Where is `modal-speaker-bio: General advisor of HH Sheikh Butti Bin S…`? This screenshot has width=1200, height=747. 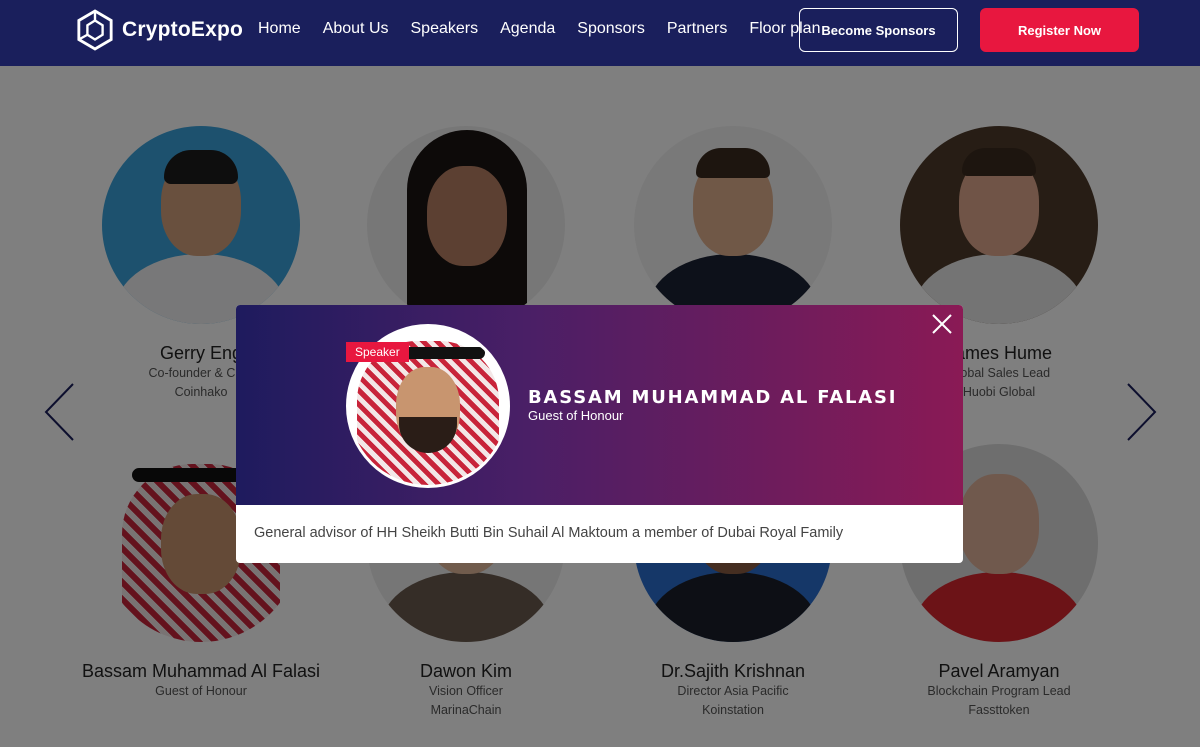
modal-speaker-bio: General advisor of HH Sheikh Butti Bin S… is located at coordinates (549, 533).